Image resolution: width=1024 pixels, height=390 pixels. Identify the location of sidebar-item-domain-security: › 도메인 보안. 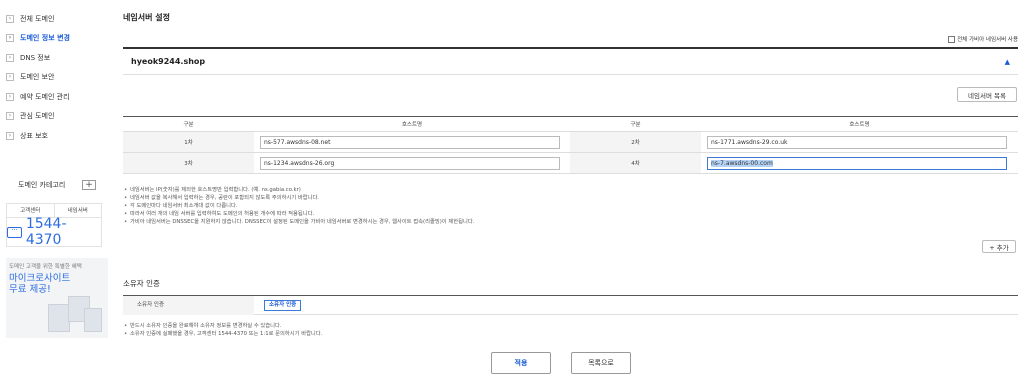
(55, 78).